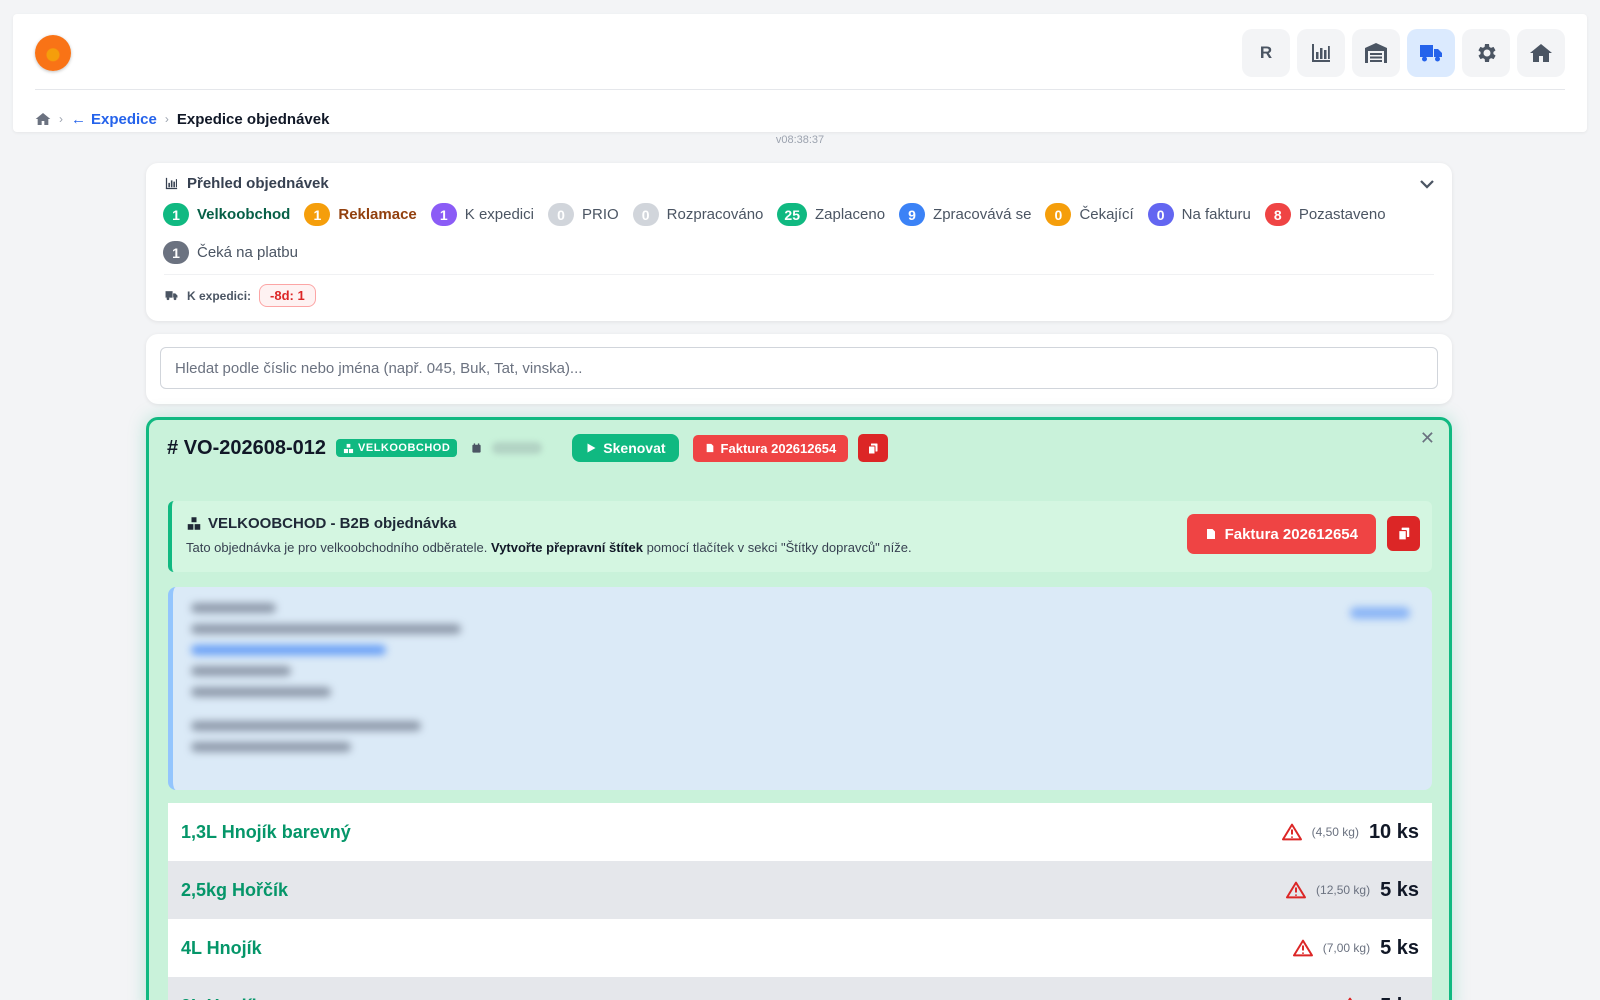 Image resolution: width=1600 pixels, height=1000 pixels. I want to click on warehouse-icon, so click(1376, 53).